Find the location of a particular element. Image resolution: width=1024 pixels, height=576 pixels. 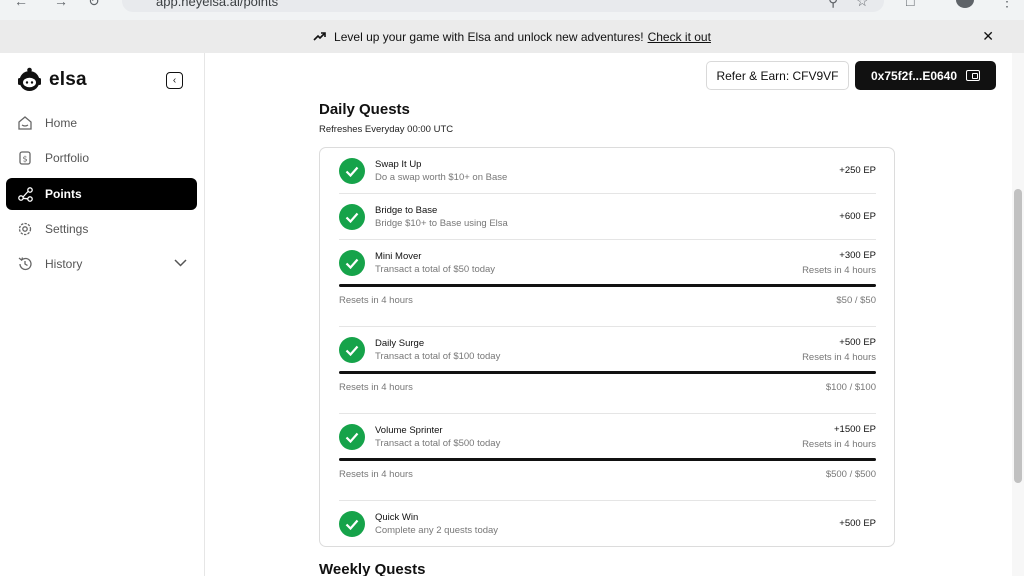

sidebar-item-label: History is located at coordinates (64, 264).